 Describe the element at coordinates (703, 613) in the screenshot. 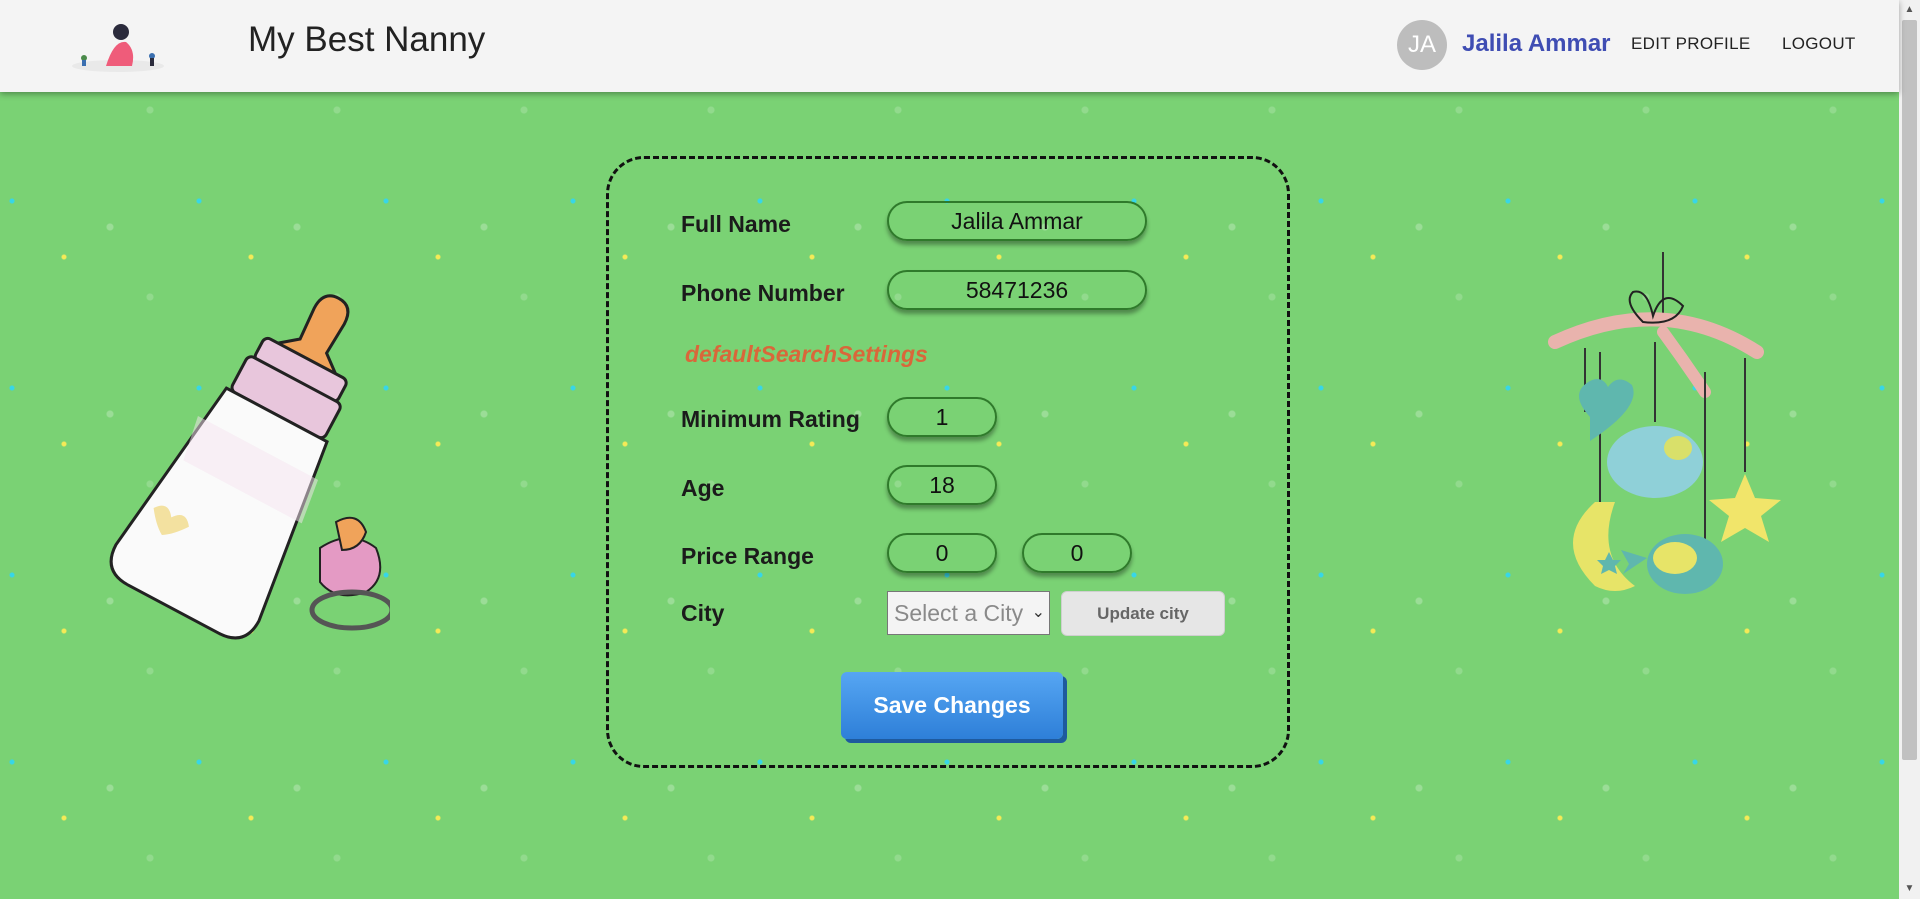

I see `city-label: City` at that location.